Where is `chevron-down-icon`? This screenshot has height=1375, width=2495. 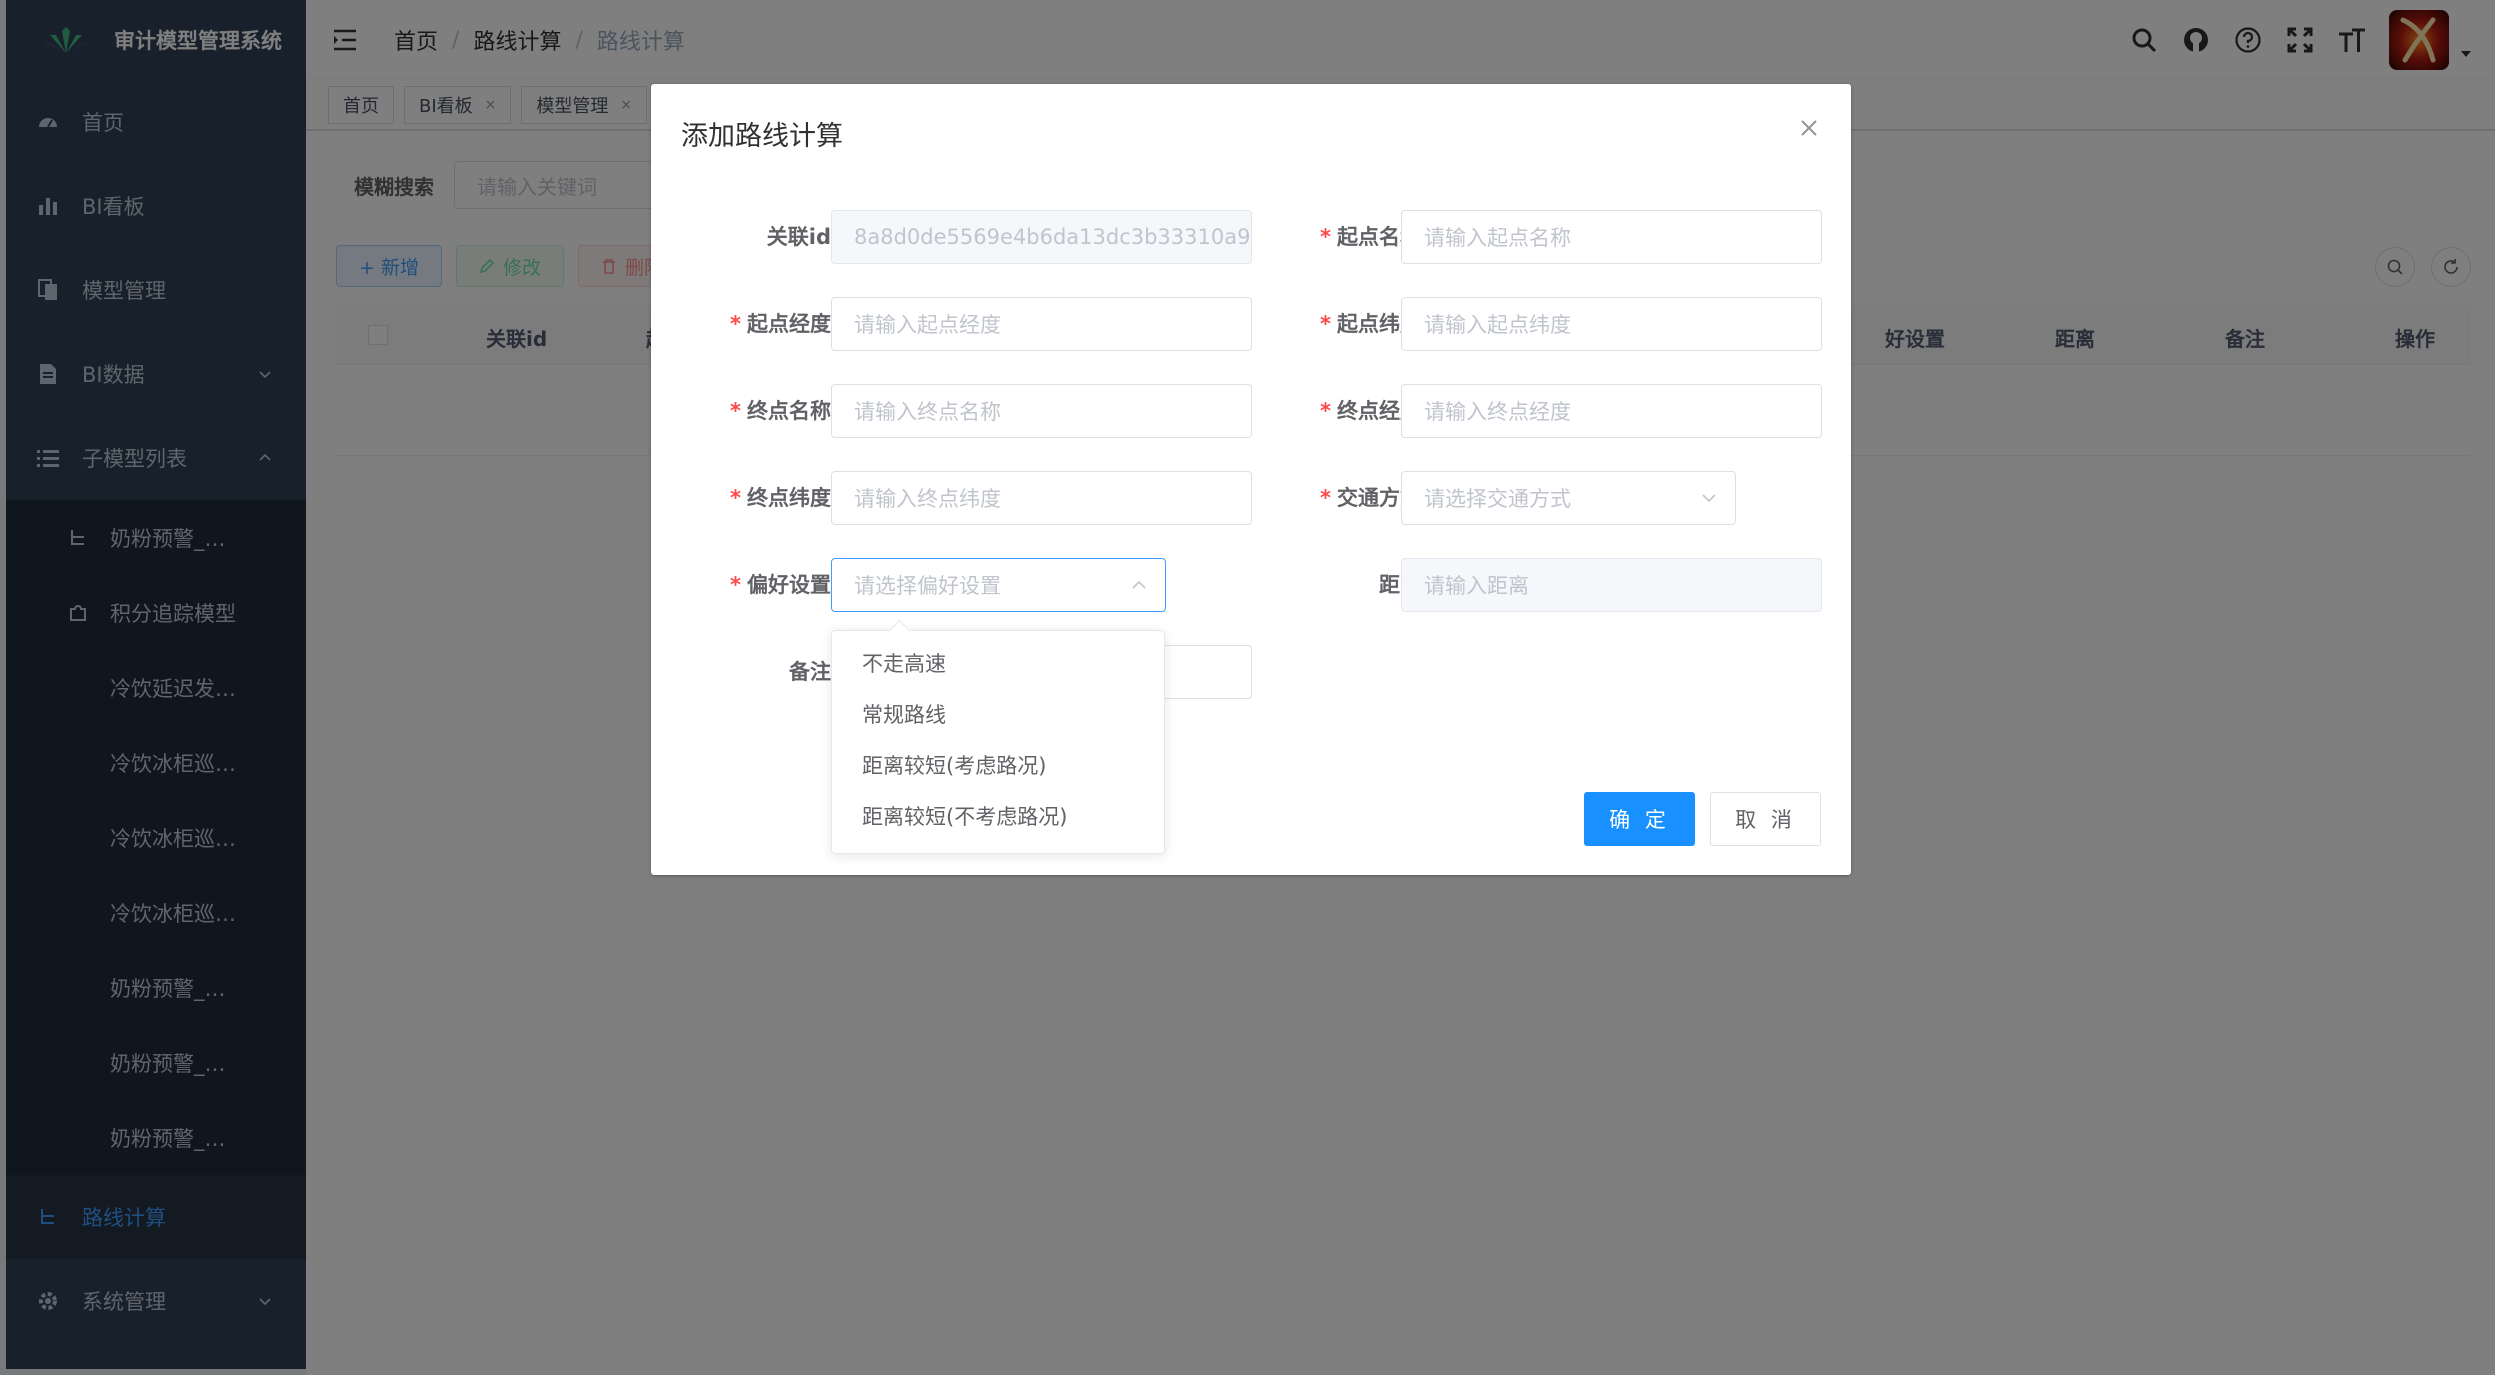 chevron-down-icon is located at coordinates (1709, 498).